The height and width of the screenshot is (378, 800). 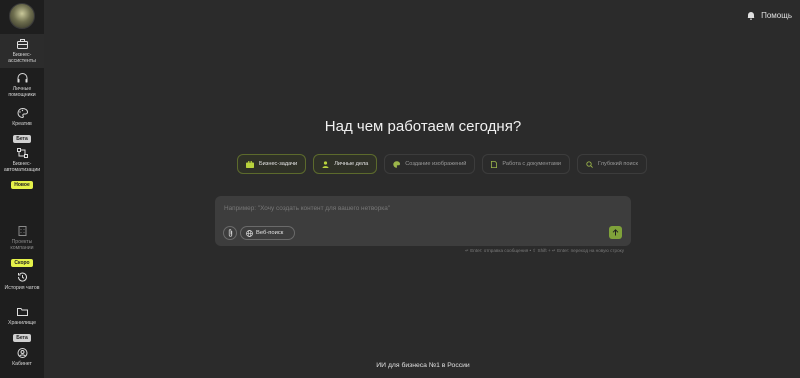 I want to click on sidebar-item-chat-history: История чатов, so click(x=22, y=281).